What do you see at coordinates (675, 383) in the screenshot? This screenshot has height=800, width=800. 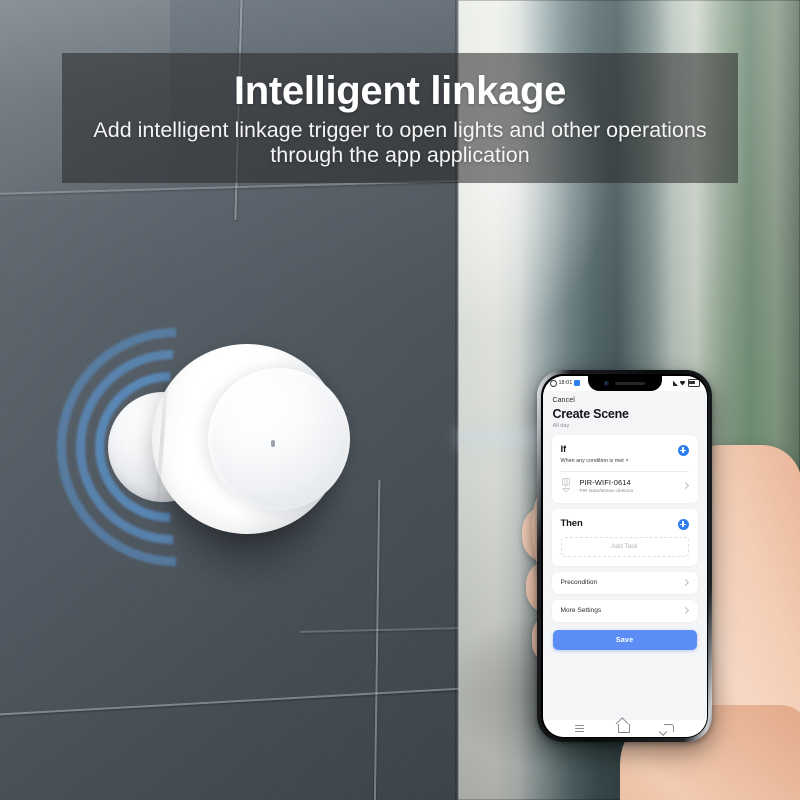 I see `signal-icon` at bounding box center [675, 383].